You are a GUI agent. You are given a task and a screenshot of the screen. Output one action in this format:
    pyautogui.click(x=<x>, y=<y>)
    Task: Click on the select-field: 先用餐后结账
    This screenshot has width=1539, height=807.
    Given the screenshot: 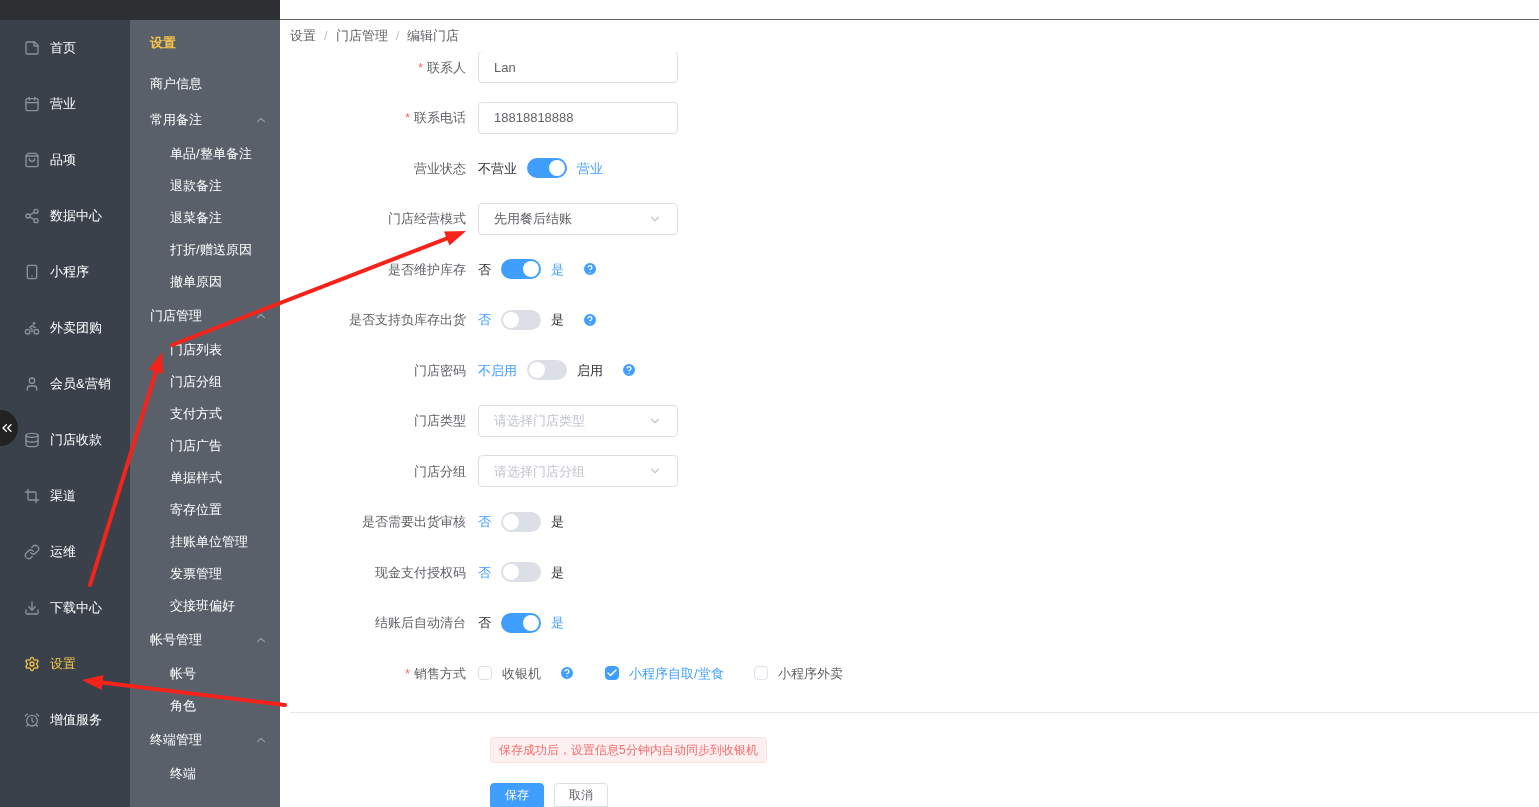 What is the action you would take?
    pyautogui.click(x=578, y=218)
    